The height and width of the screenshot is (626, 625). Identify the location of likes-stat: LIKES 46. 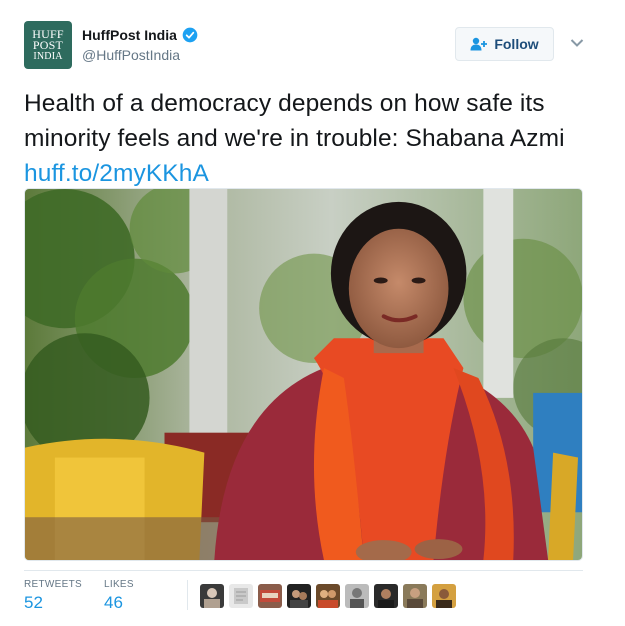
(119, 596).